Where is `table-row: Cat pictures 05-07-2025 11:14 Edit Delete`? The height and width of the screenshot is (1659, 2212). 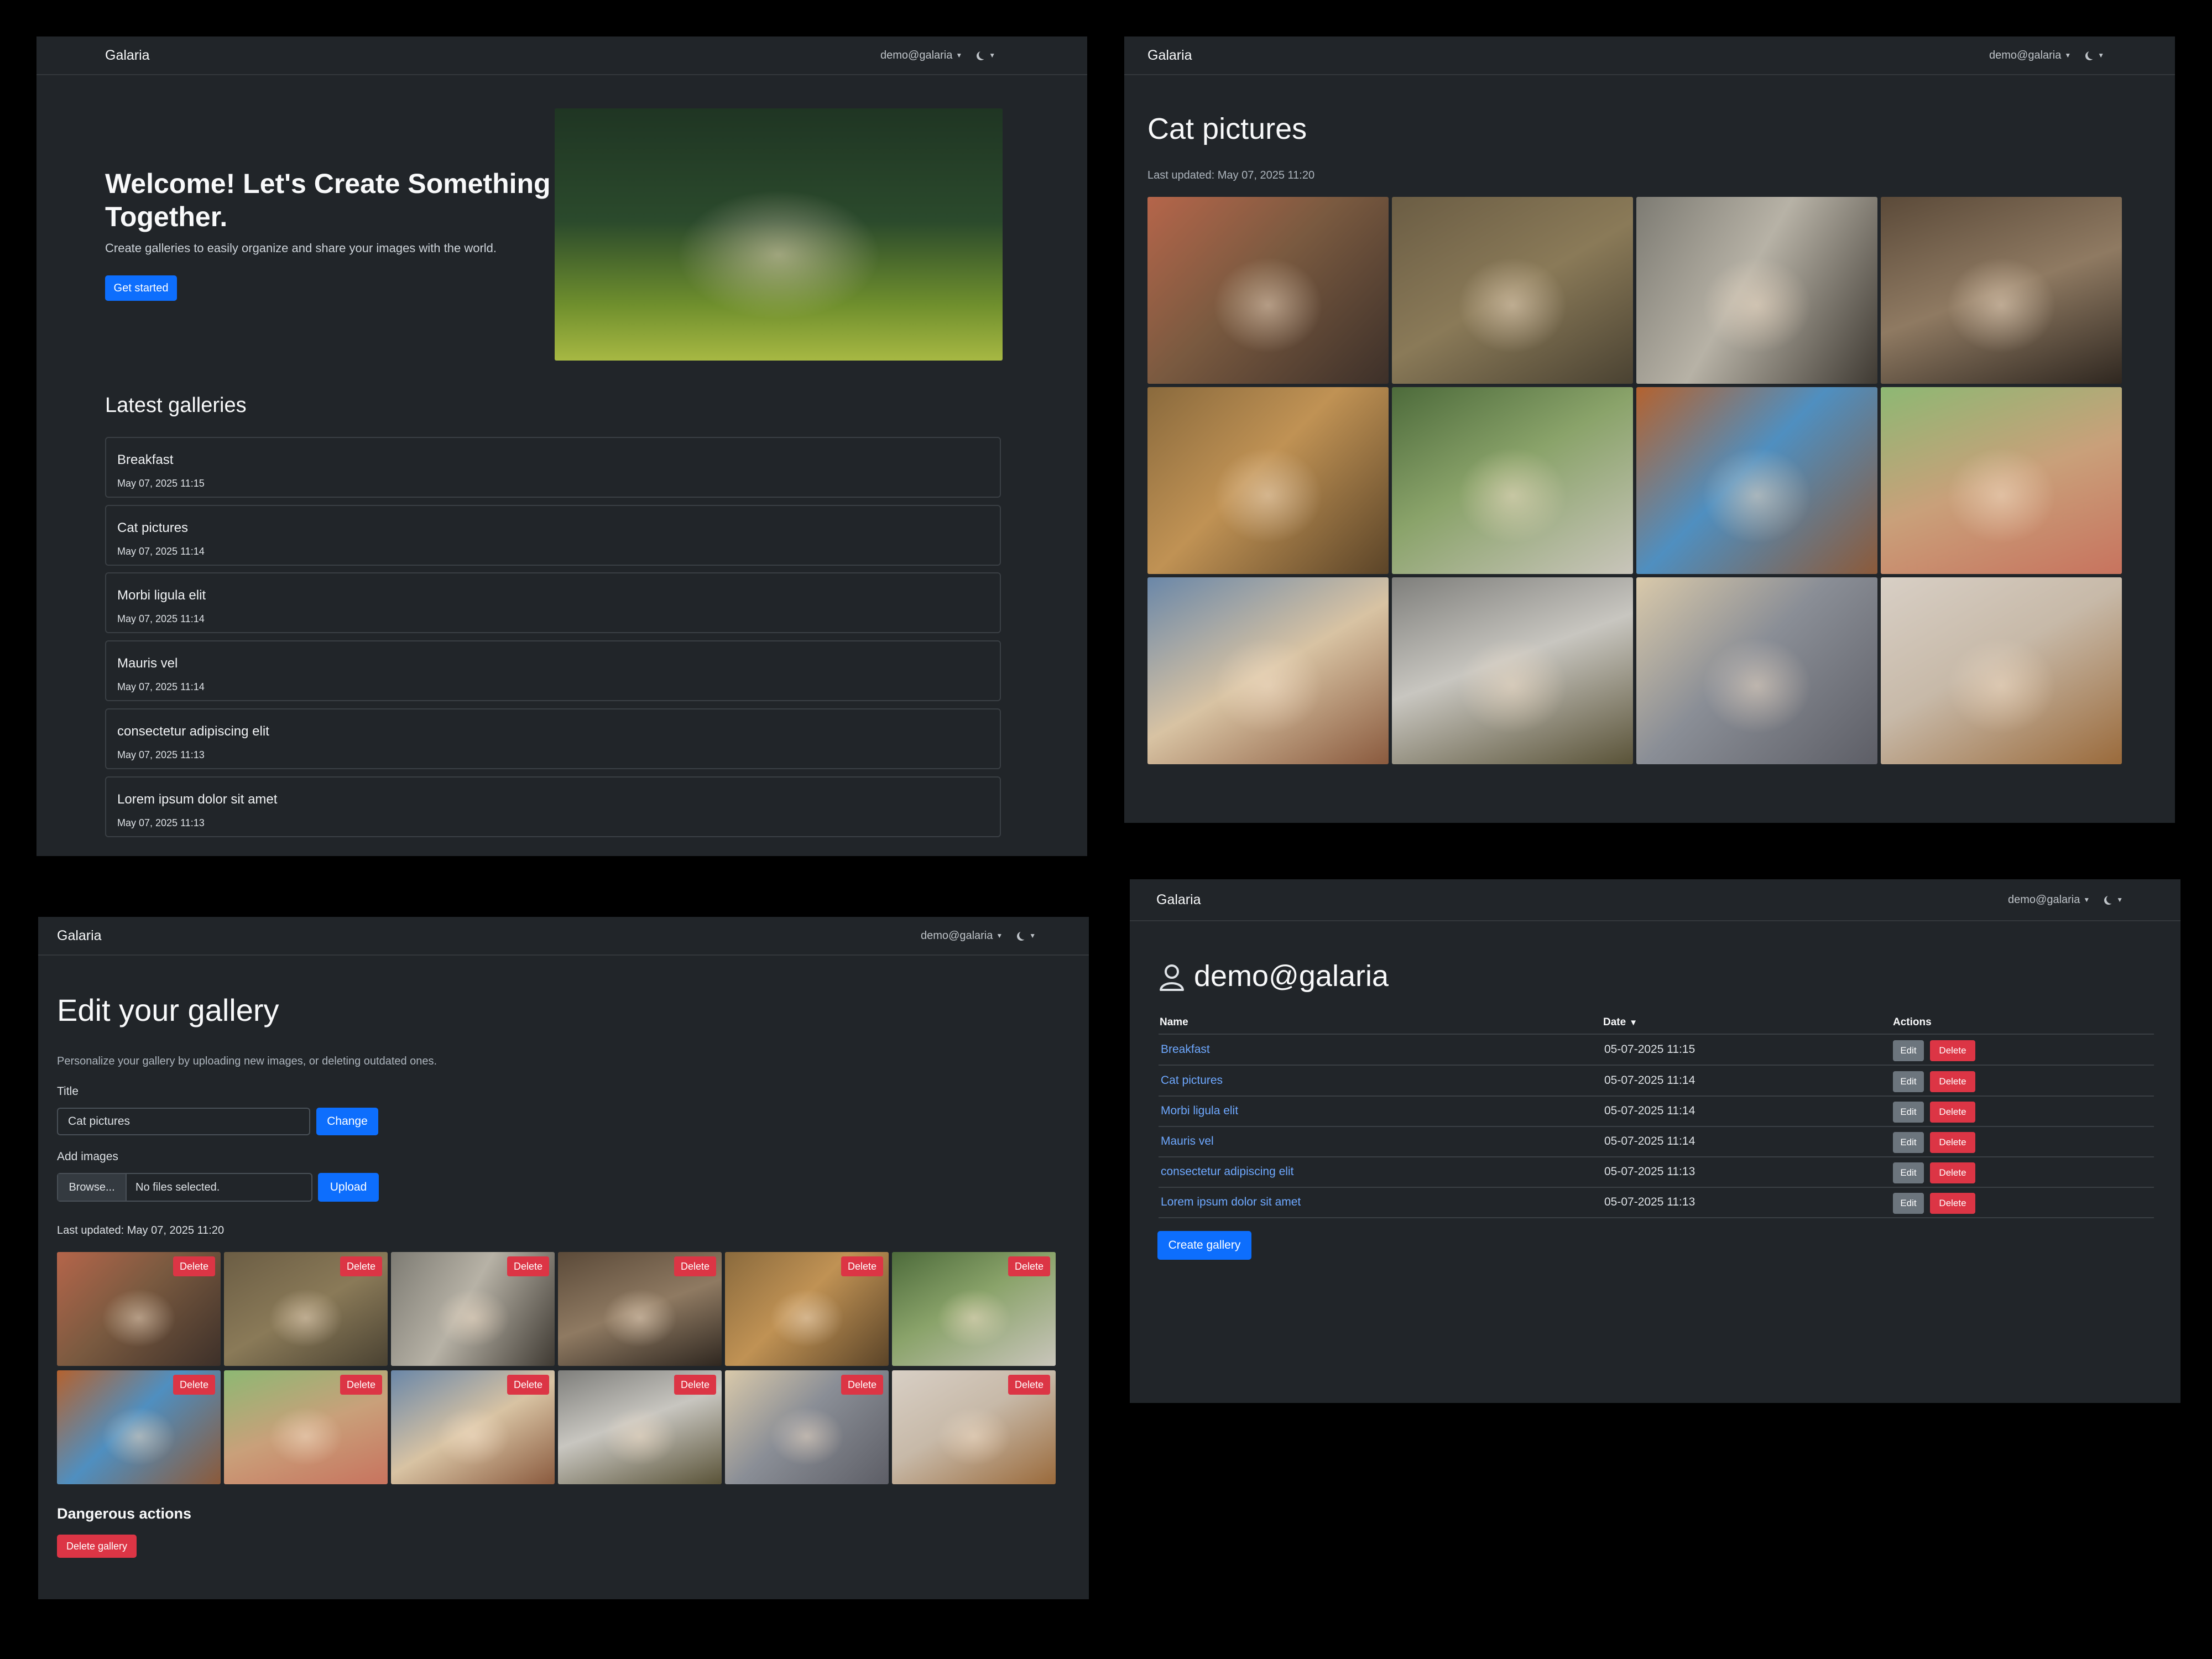
table-row: Cat pictures 05-07-2025 11:14 Edit Delete is located at coordinates (1657, 1082).